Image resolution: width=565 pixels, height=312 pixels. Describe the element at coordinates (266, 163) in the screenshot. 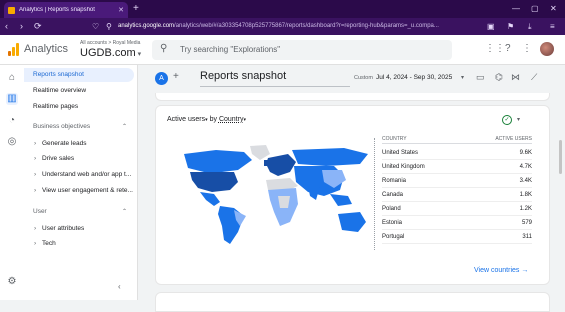

I see `map-region-uk` at that location.